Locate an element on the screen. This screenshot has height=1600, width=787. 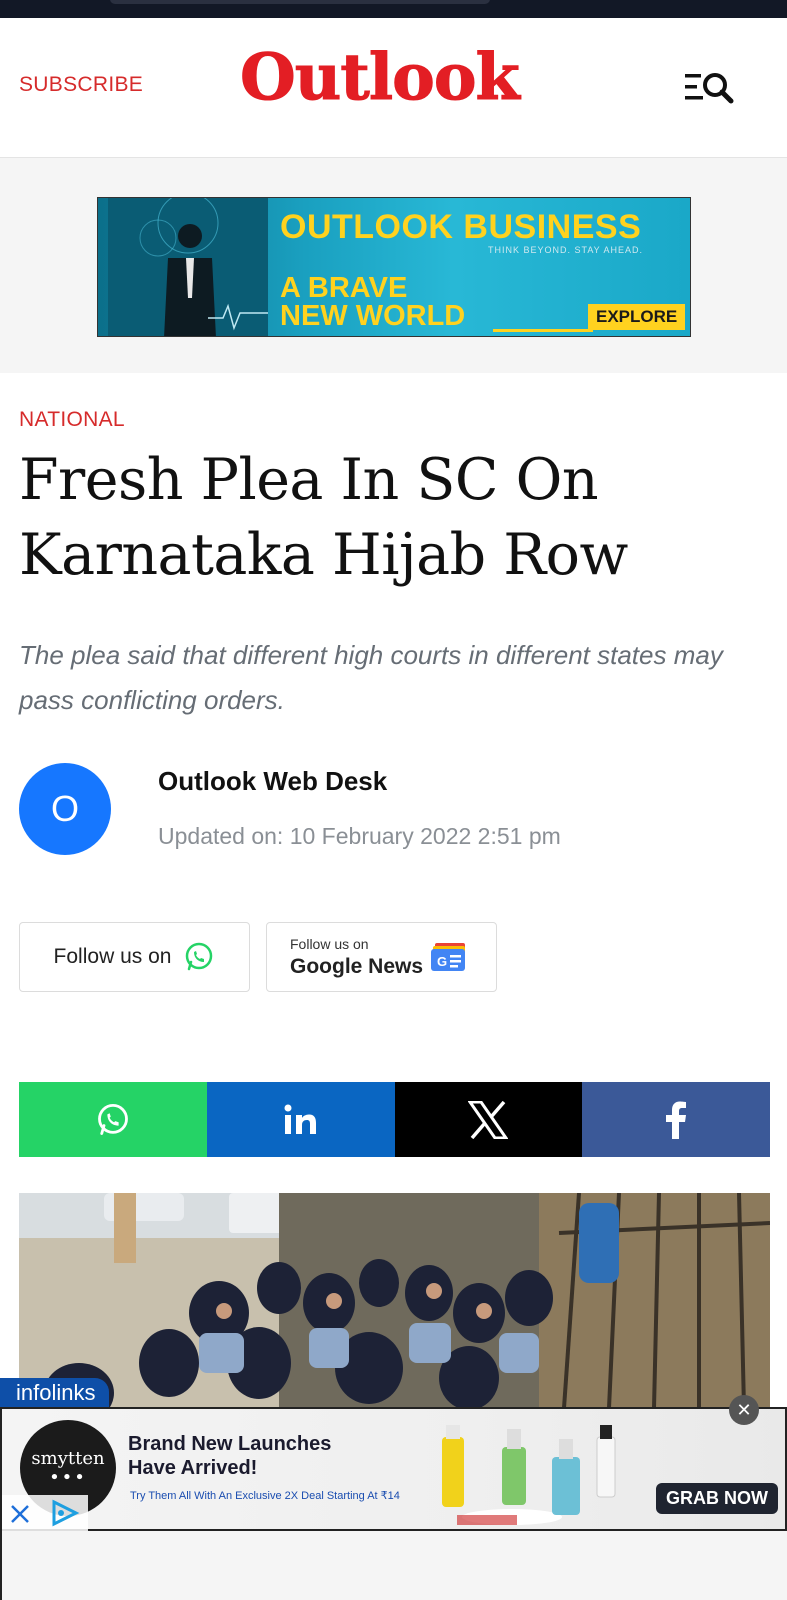
article-hero-photo is located at coordinates (394, 1300).